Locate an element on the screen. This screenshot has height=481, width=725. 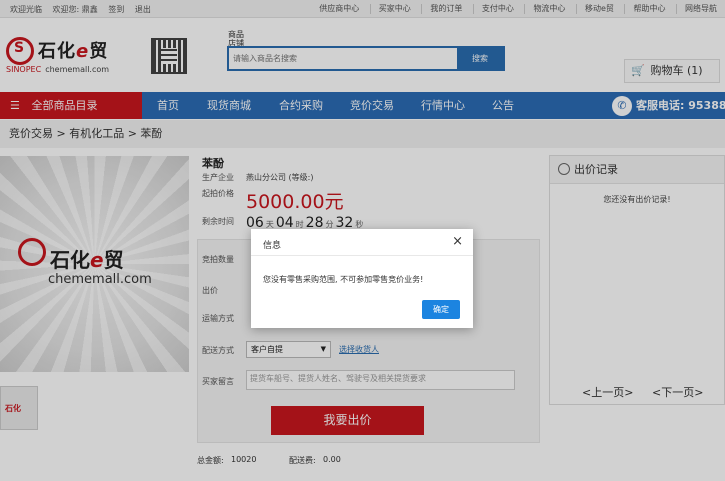
close-icon: × is located at coordinates (457, 241).